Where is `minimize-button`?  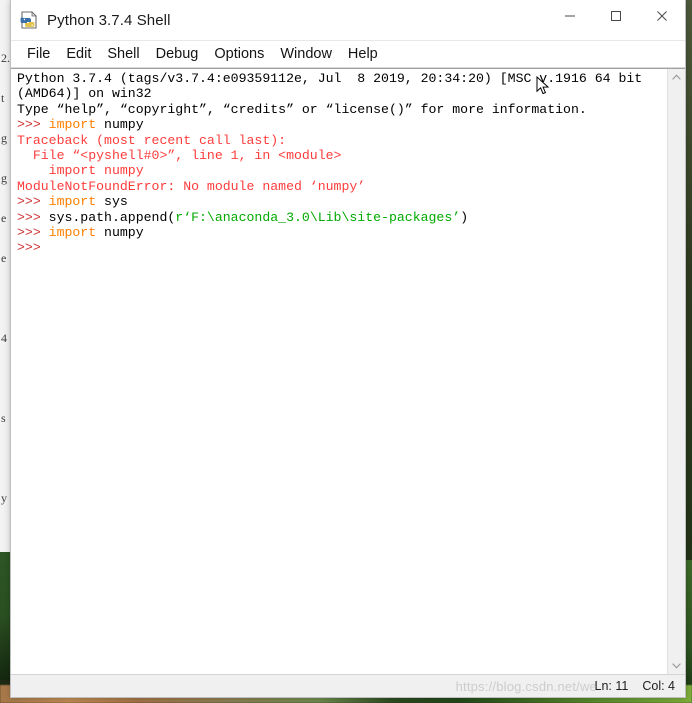 minimize-button is located at coordinates (570, 16).